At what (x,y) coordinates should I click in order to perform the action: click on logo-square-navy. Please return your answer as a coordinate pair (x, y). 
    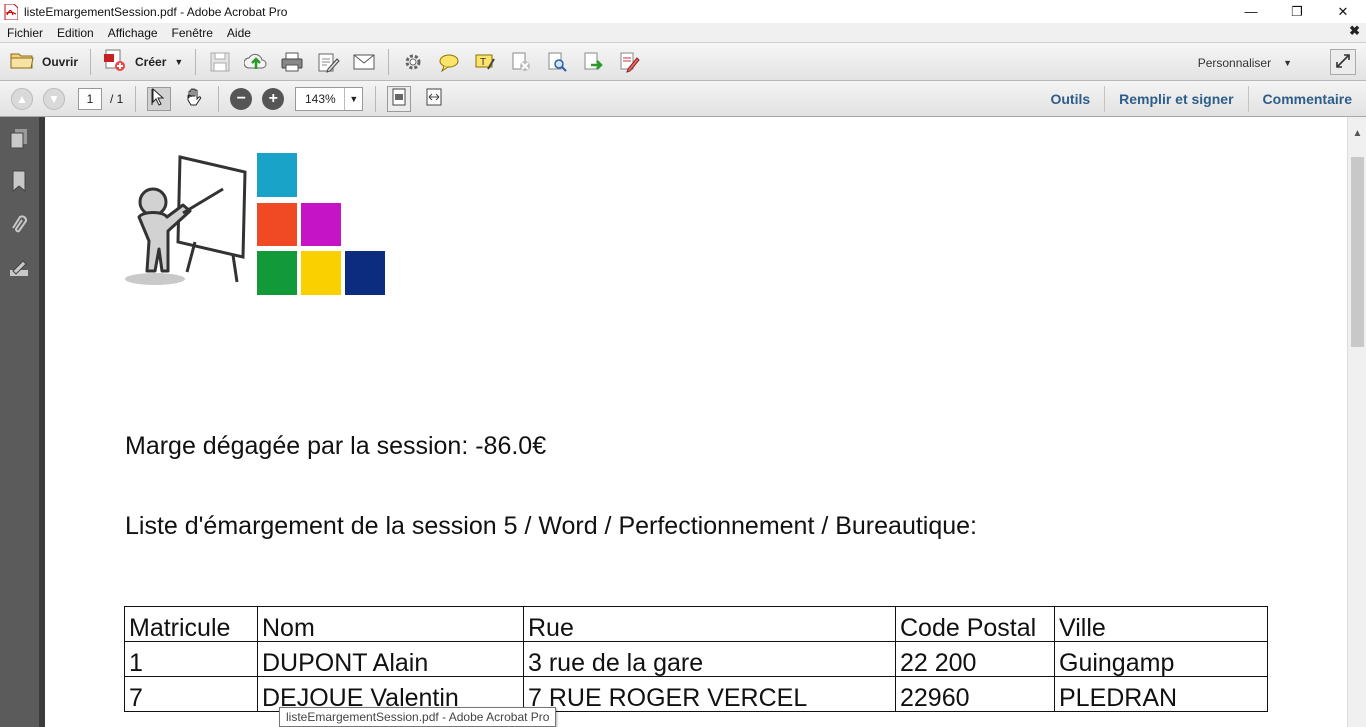
    Looking at the image, I should click on (365, 273).